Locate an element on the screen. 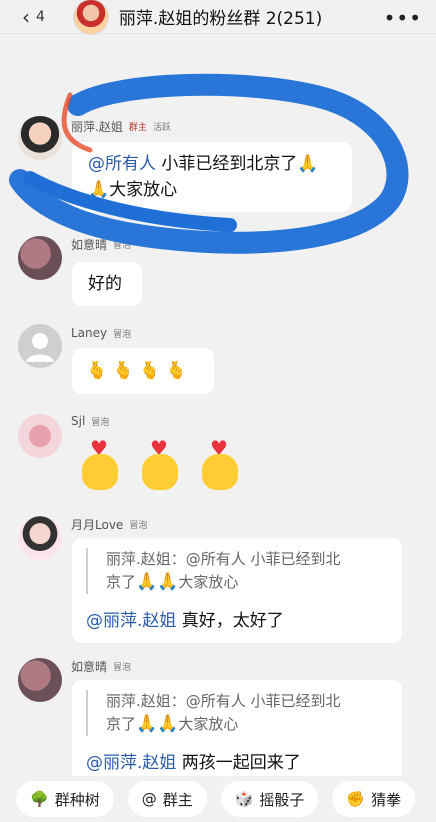  chevron-left-icon: ‹ is located at coordinates (26, 16).